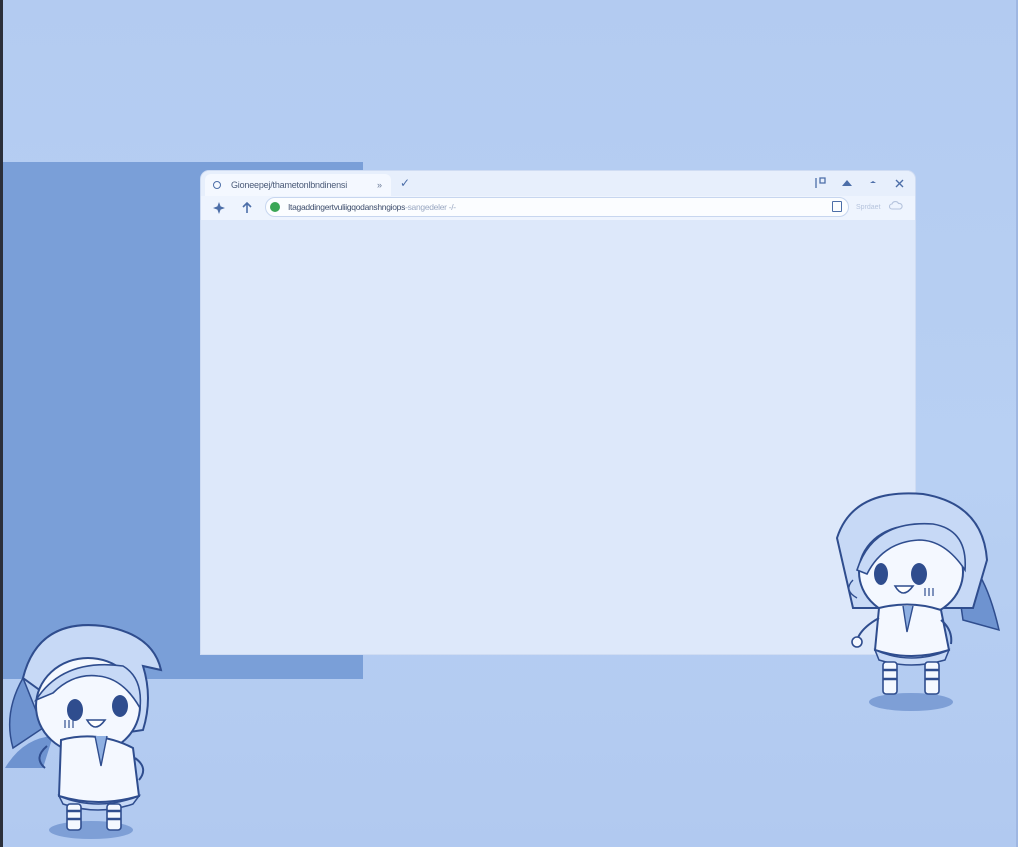 This screenshot has width=1018, height=847. Describe the element at coordinates (347, 207) in the screenshot. I see `url-text: Itagaddingertvuliigqodanshngiops` at that location.